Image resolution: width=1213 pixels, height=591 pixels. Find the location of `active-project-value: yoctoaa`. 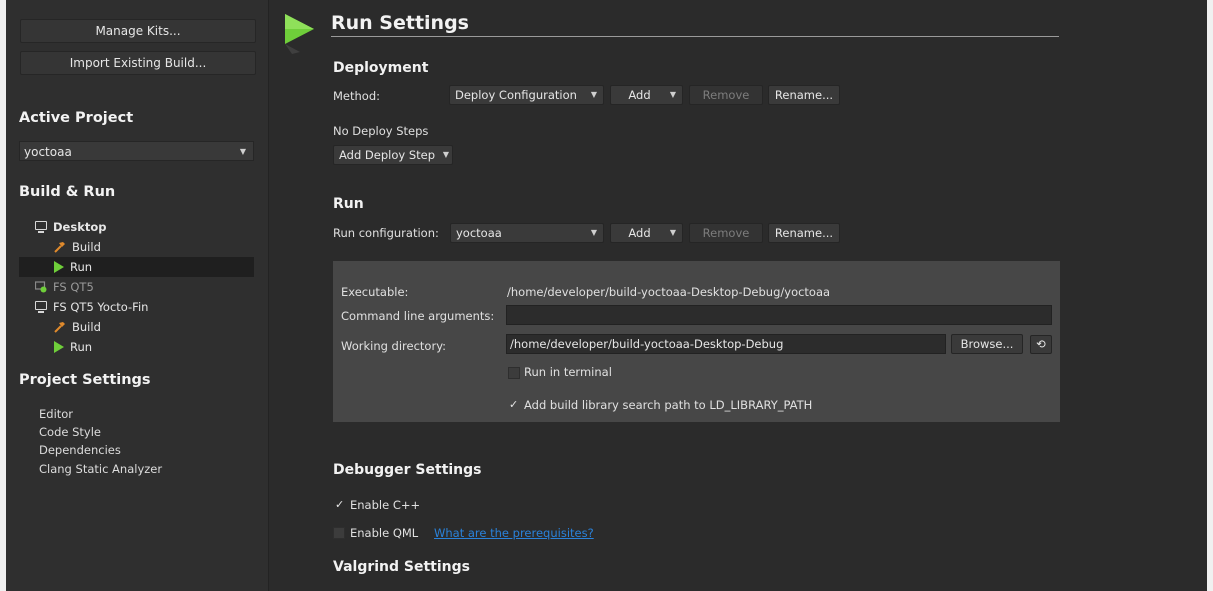

active-project-value: yoctoaa is located at coordinates (48, 152).